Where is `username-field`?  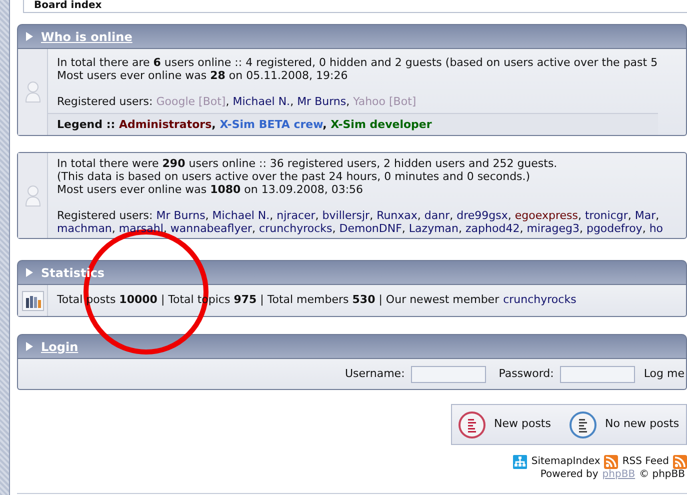 username-field is located at coordinates (448, 374).